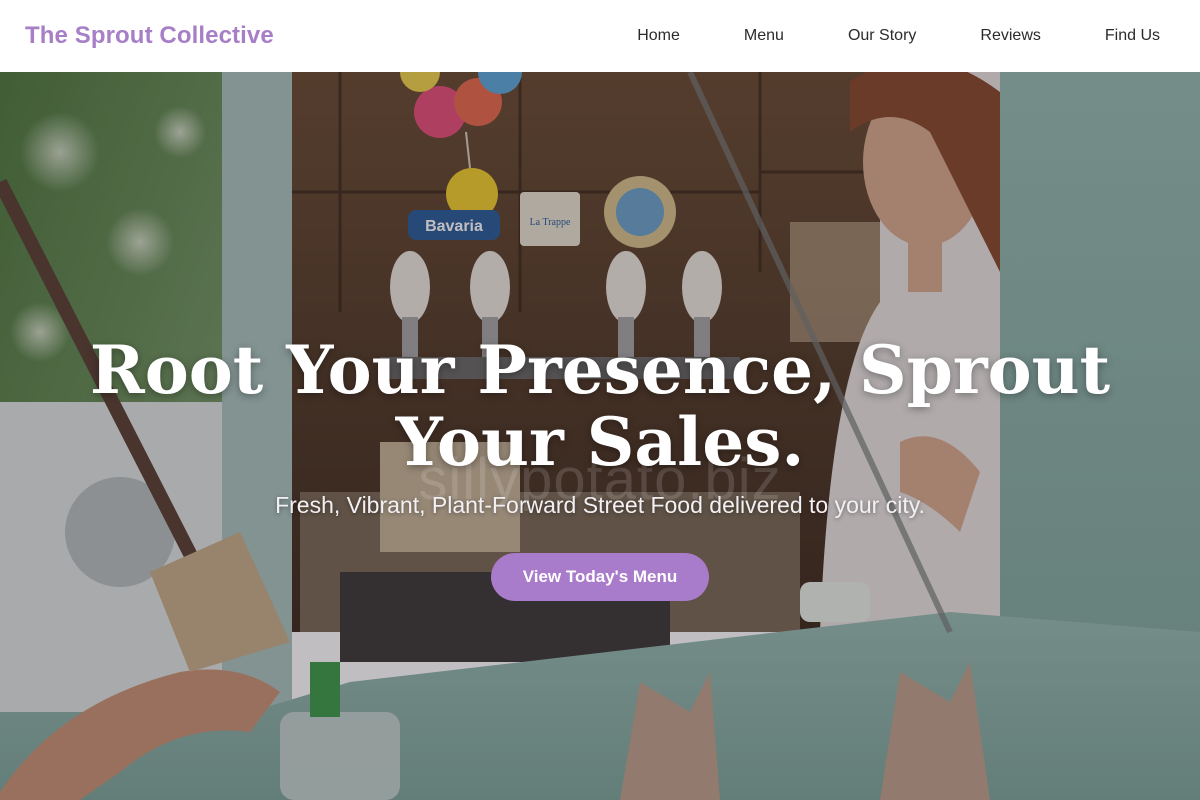 This screenshot has width=1200, height=800. Describe the element at coordinates (1010, 36) in the screenshot. I see `nav-link-reviews: Reviews` at that location.